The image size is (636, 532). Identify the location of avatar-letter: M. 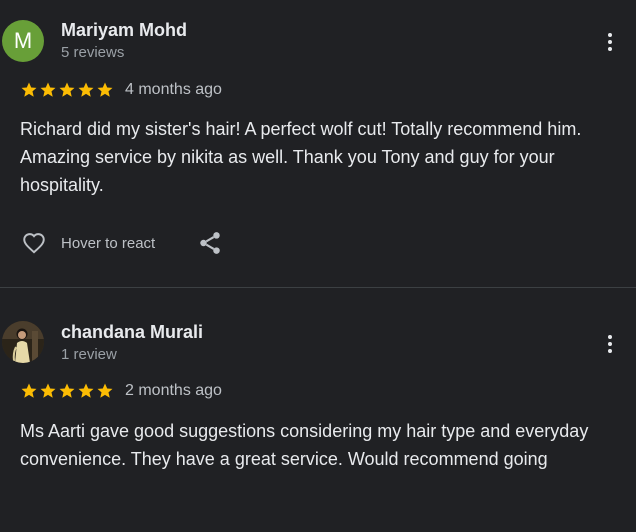
(23, 40).